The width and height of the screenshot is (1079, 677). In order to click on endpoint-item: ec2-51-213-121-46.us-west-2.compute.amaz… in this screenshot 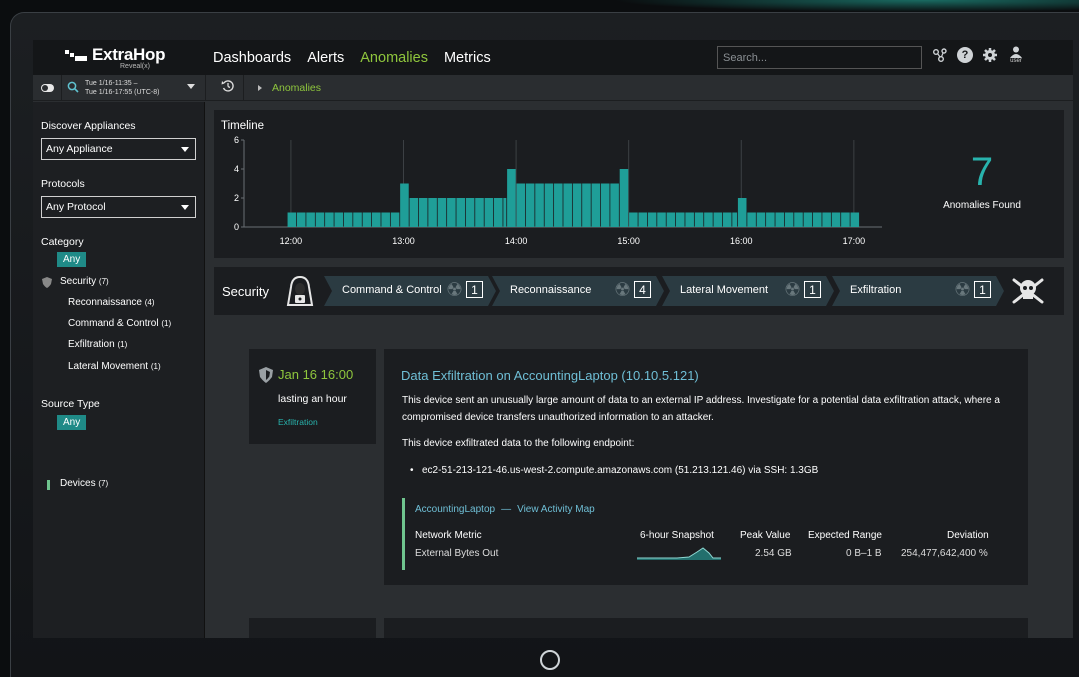, I will do `click(614, 470)`.